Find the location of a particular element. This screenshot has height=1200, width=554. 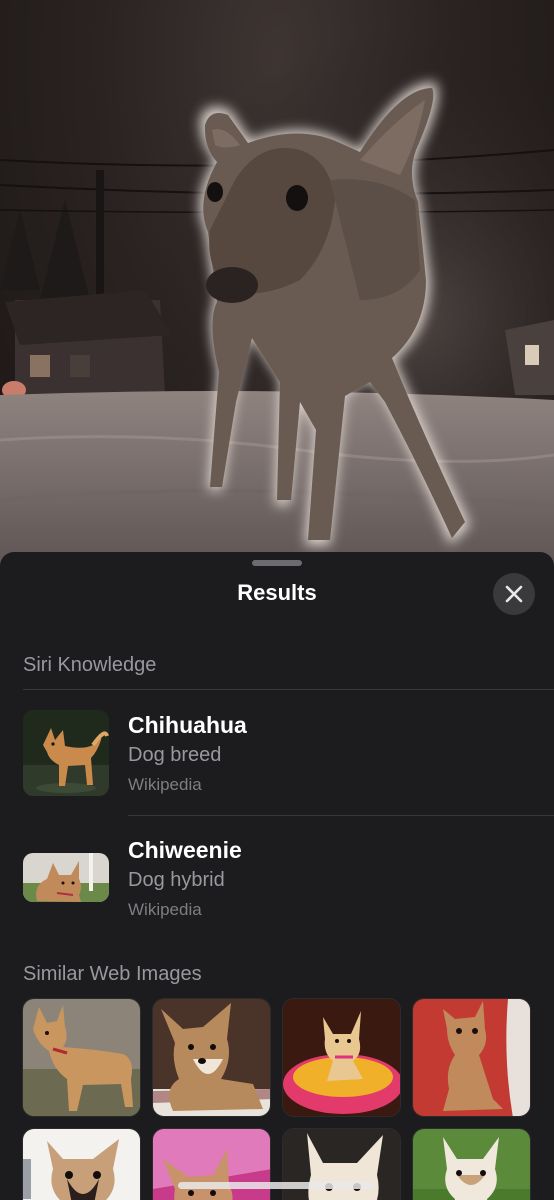

close-button is located at coordinates (514, 594).